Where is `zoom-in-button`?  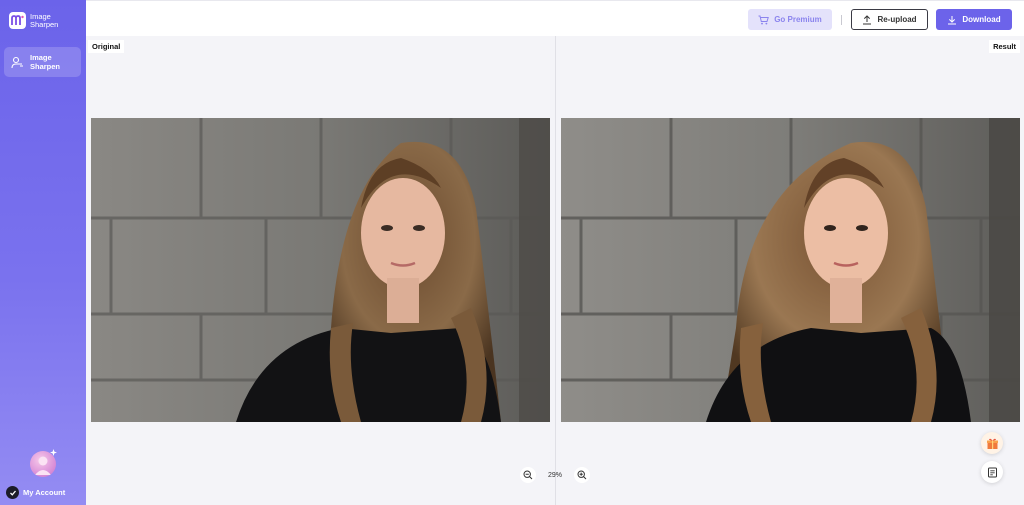 zoom-in-button is located at coordinates (581, 475).